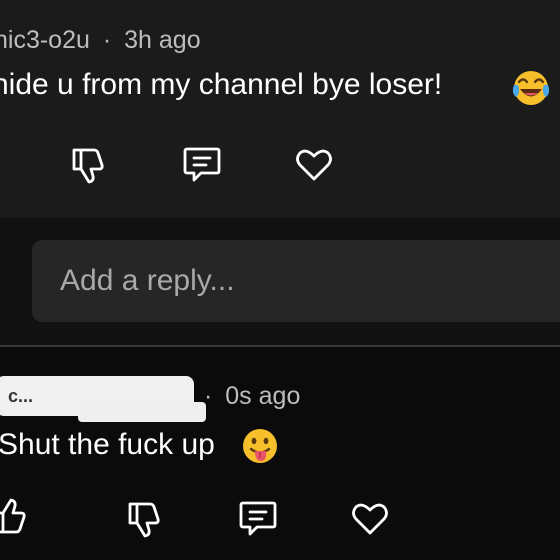 The height and width of the screenshot is (560, 560). Describe the element at coordinates (100, 40) in the screenshot. I see `comment-meta-top: nic3-o2u · 3h ago` at that location.